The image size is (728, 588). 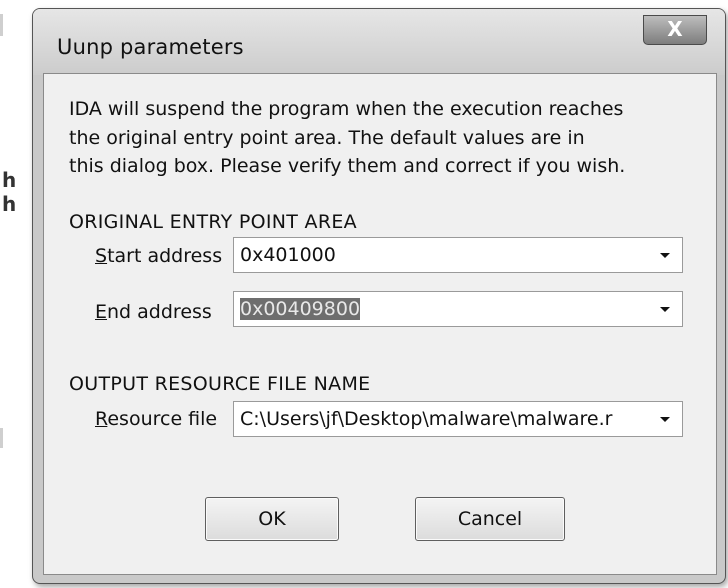 What do you see at coordinates (220, 384) in the screenshot?
I see `output-section-heading: OUTPUT RESOURCE FILE NAME` at bounding box center [220, 384].